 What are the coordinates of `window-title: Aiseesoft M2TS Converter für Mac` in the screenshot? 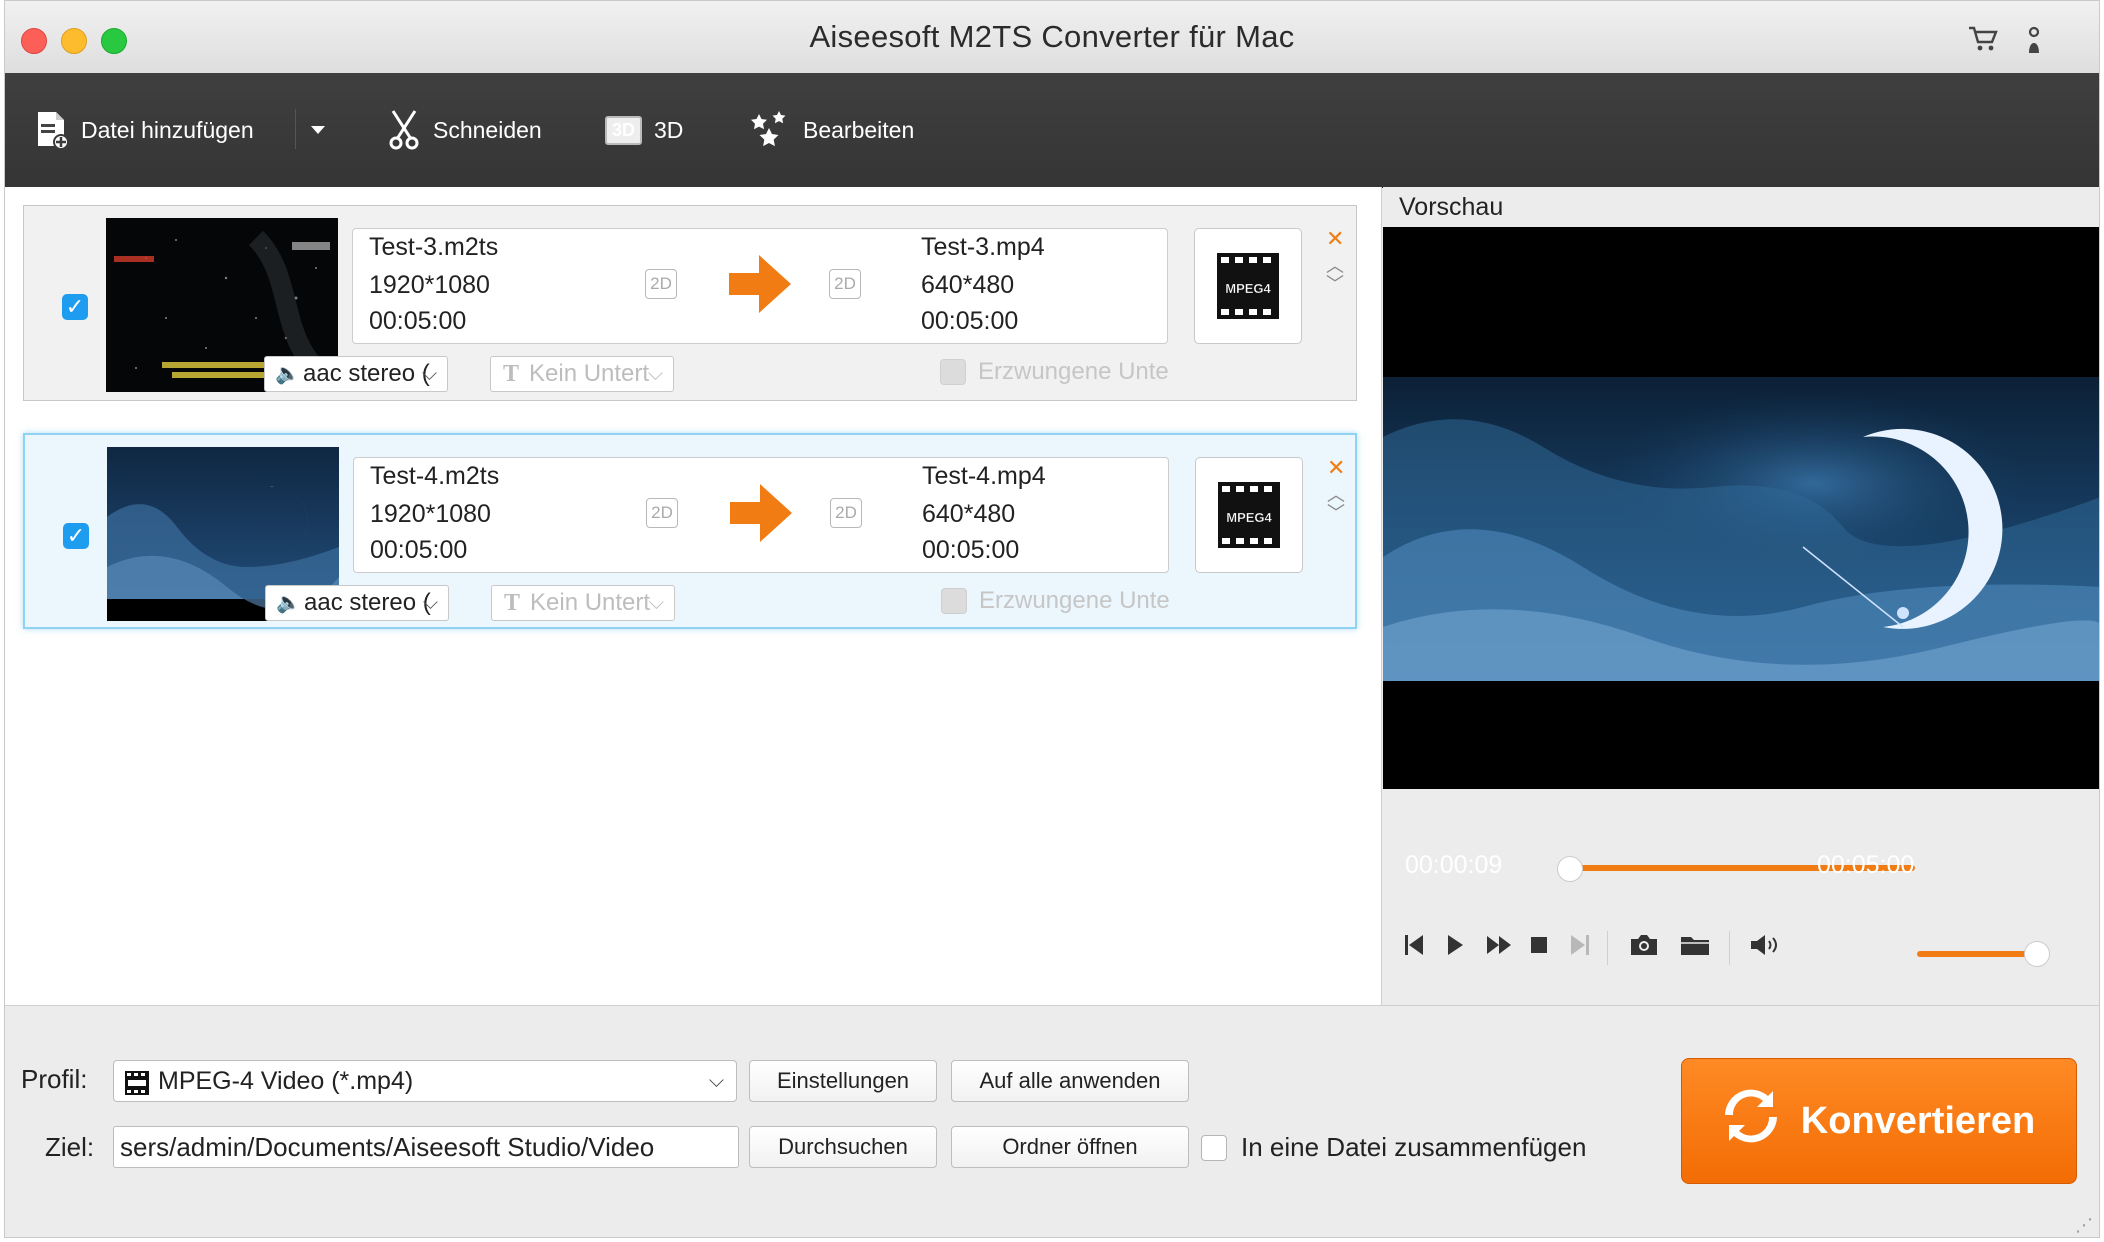 It's located at (1052, 36).